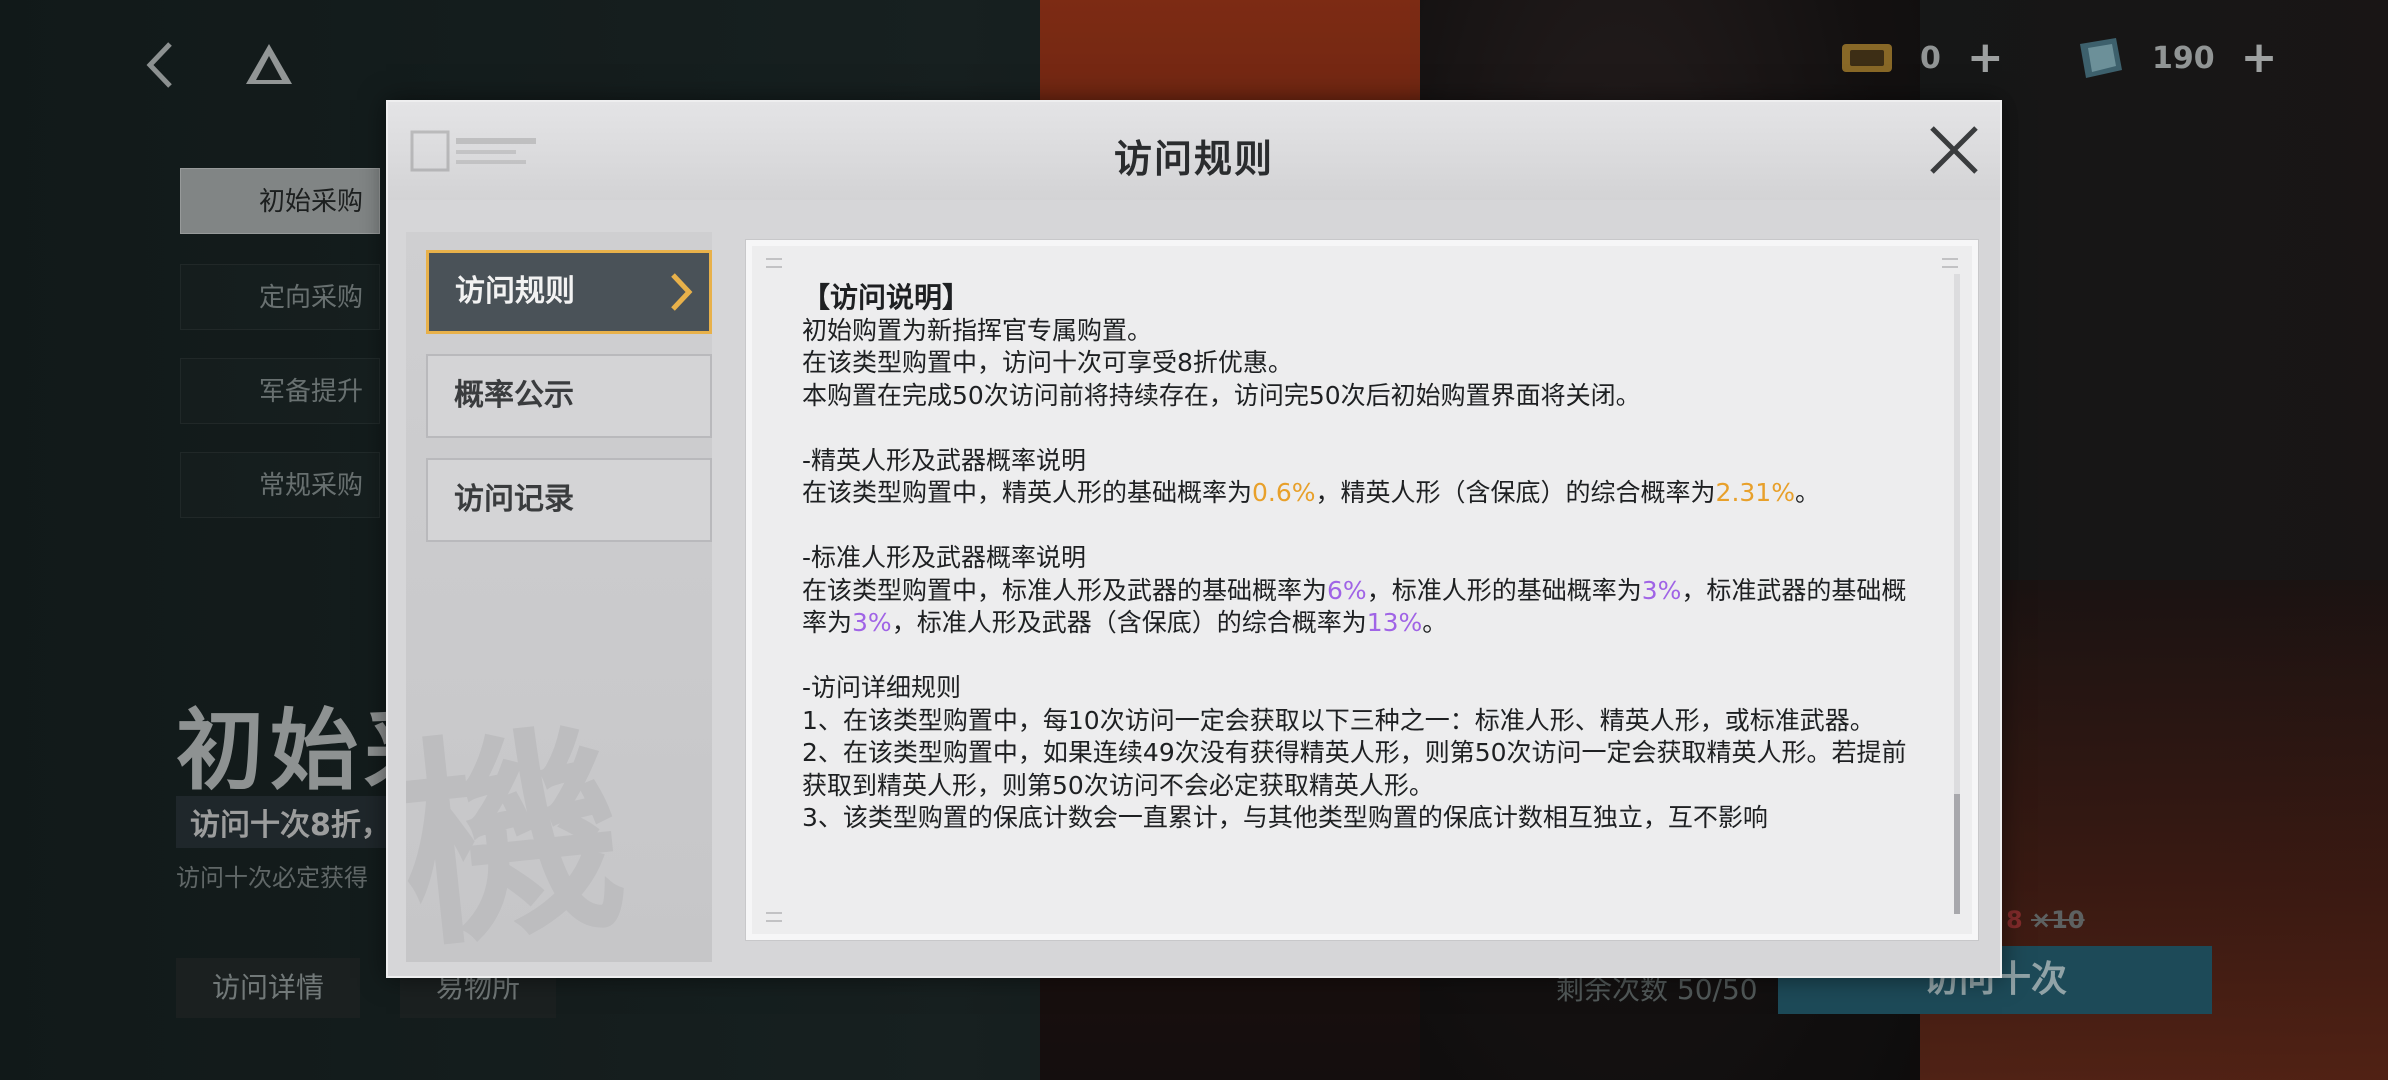 The height and width of the screenshot is (1080, 2388). What do you see at coordinates (1347, 590) in the screenshot?
I see `standard-base-rate: 6%` at bounding box center [1347, 590].